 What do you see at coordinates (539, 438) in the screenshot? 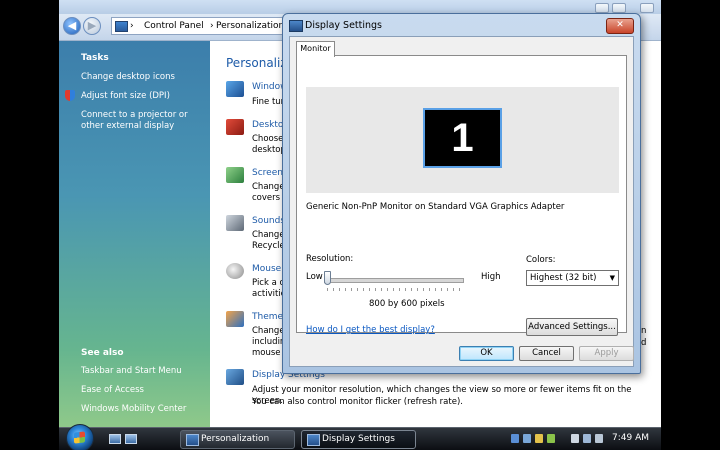
I see `security-icon` at bounding box center [539, 438].